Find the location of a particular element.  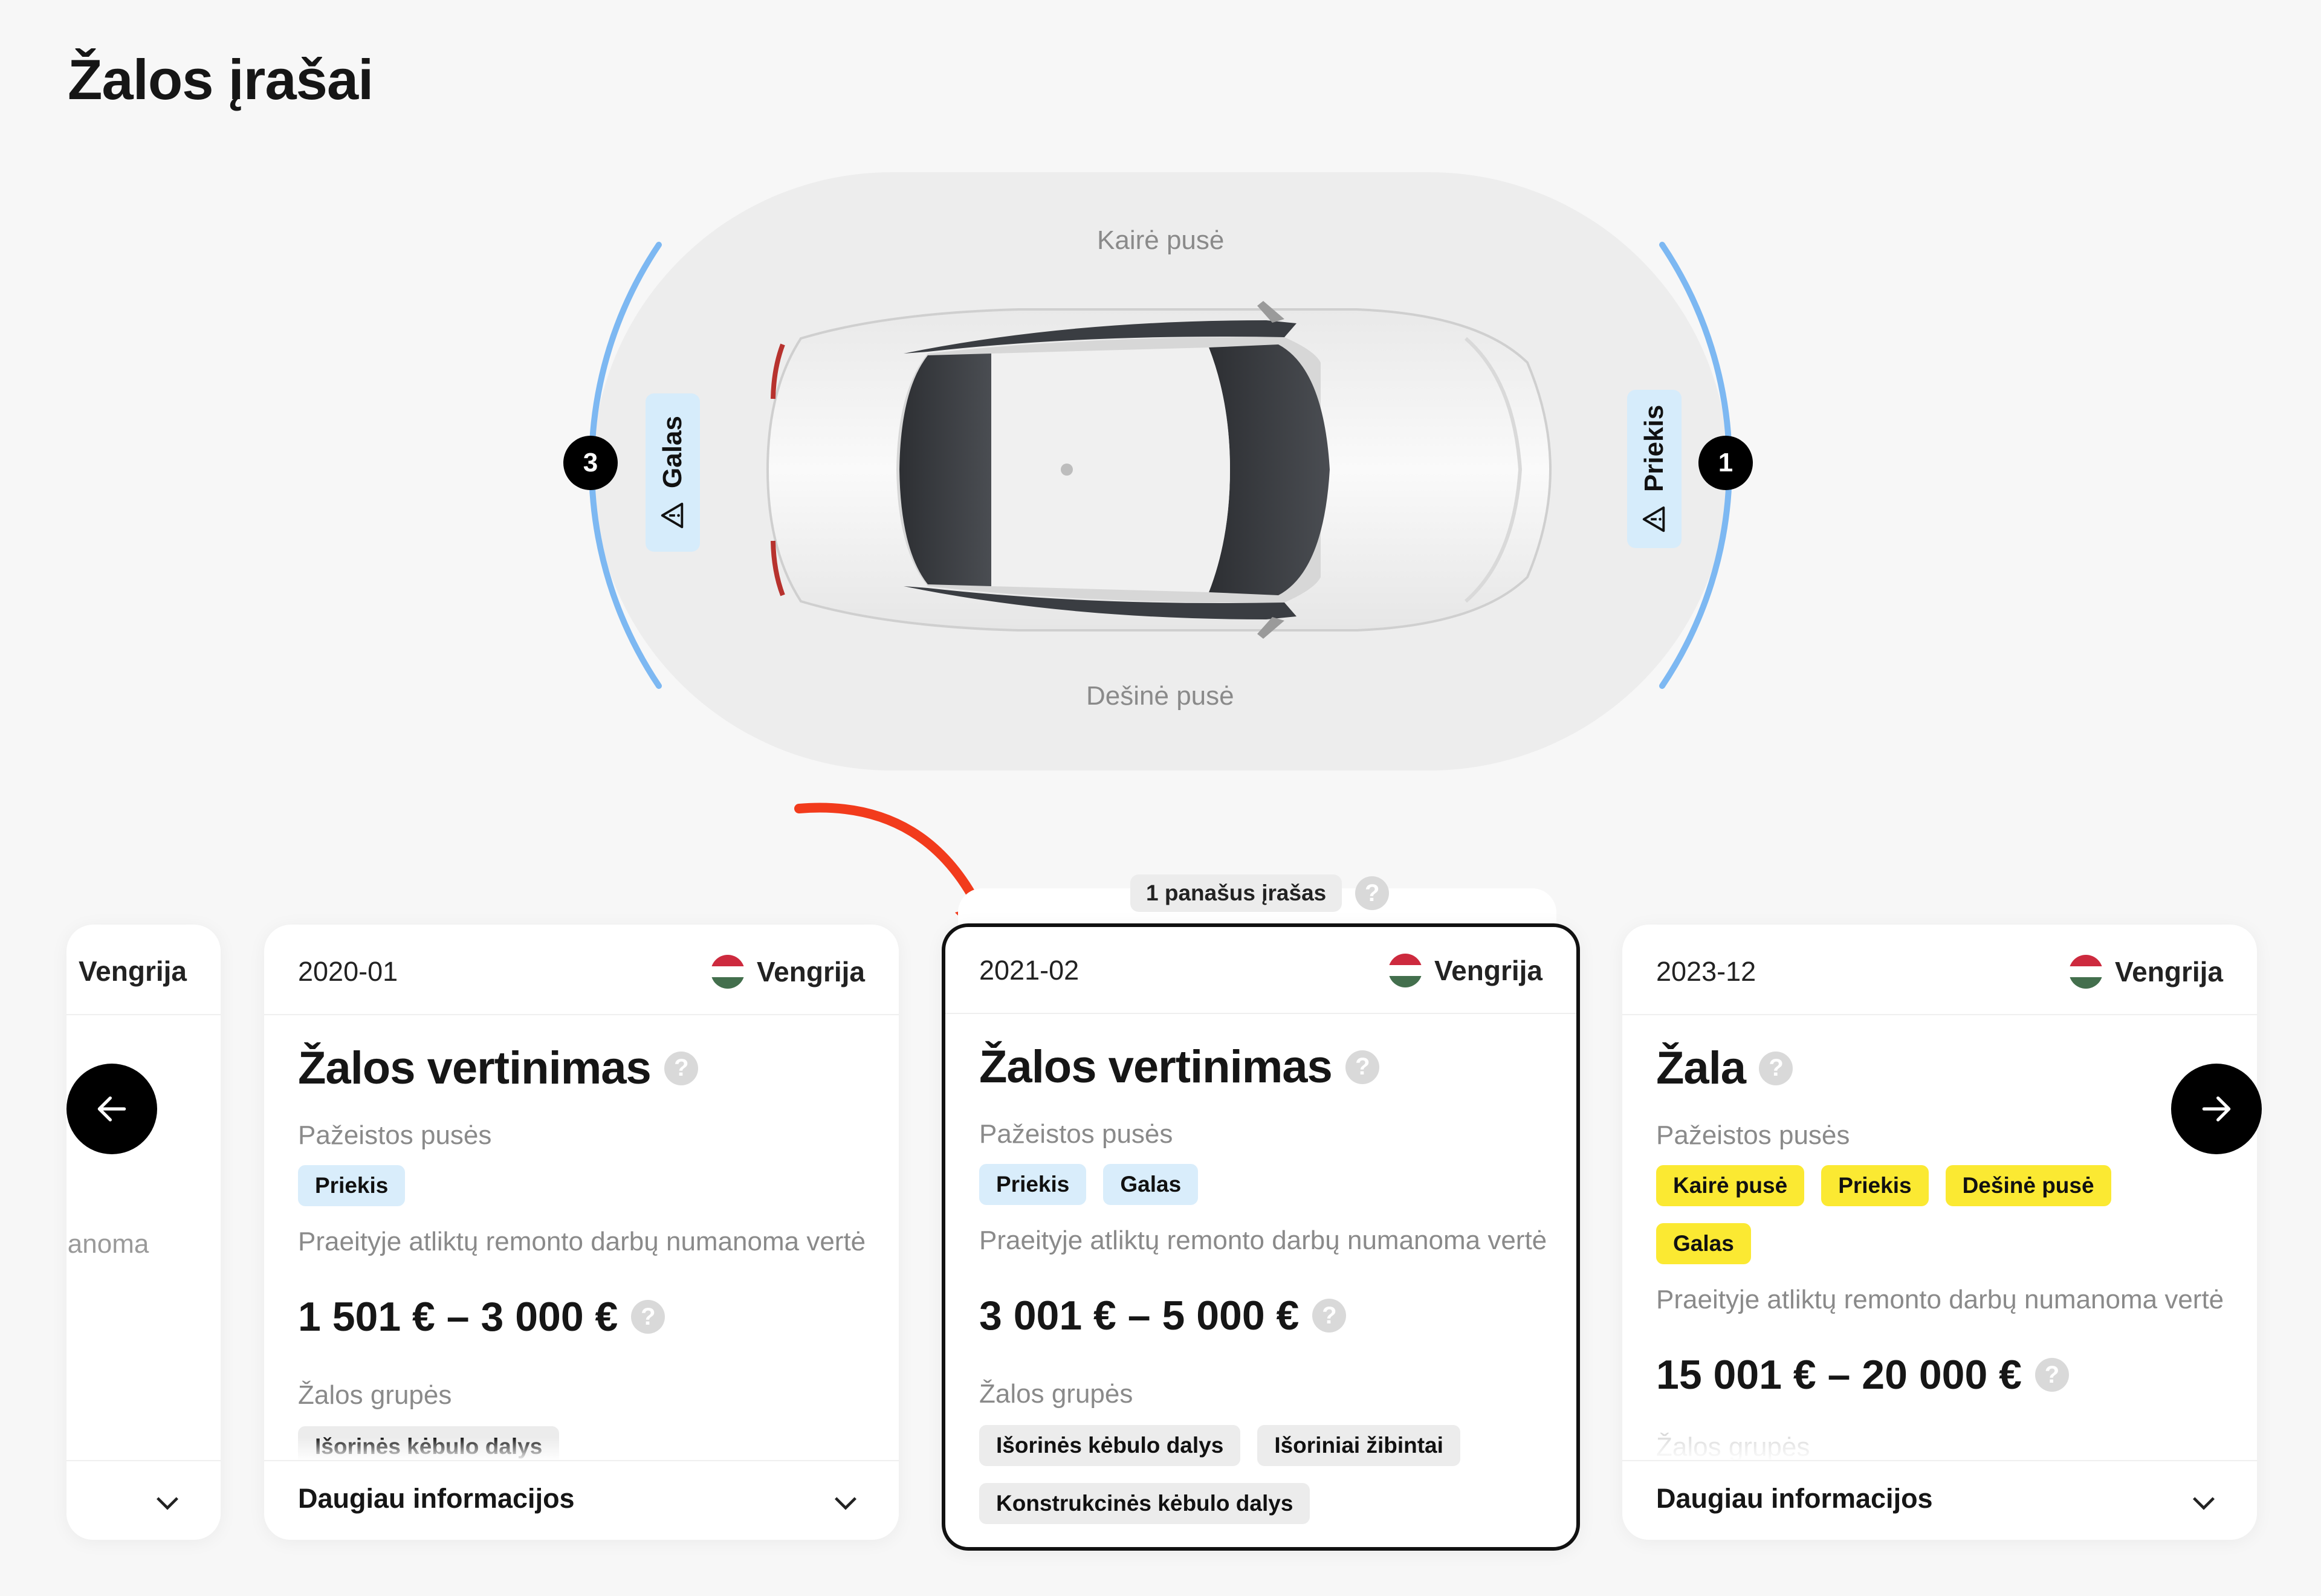

arrow-right-icon is located at coordinates (2216, 1109).